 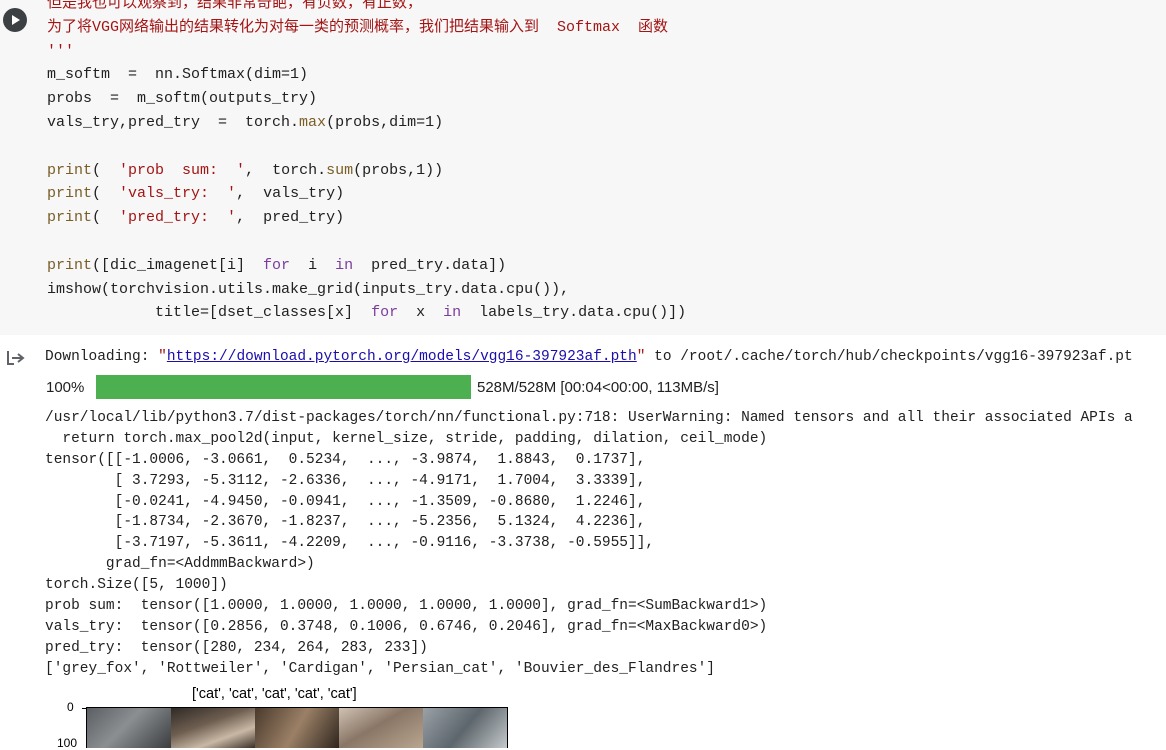 I want to click on download-progress: 100% 528M/528M [00:04<00:00, 113MB/s], so click(x=382, y=387).